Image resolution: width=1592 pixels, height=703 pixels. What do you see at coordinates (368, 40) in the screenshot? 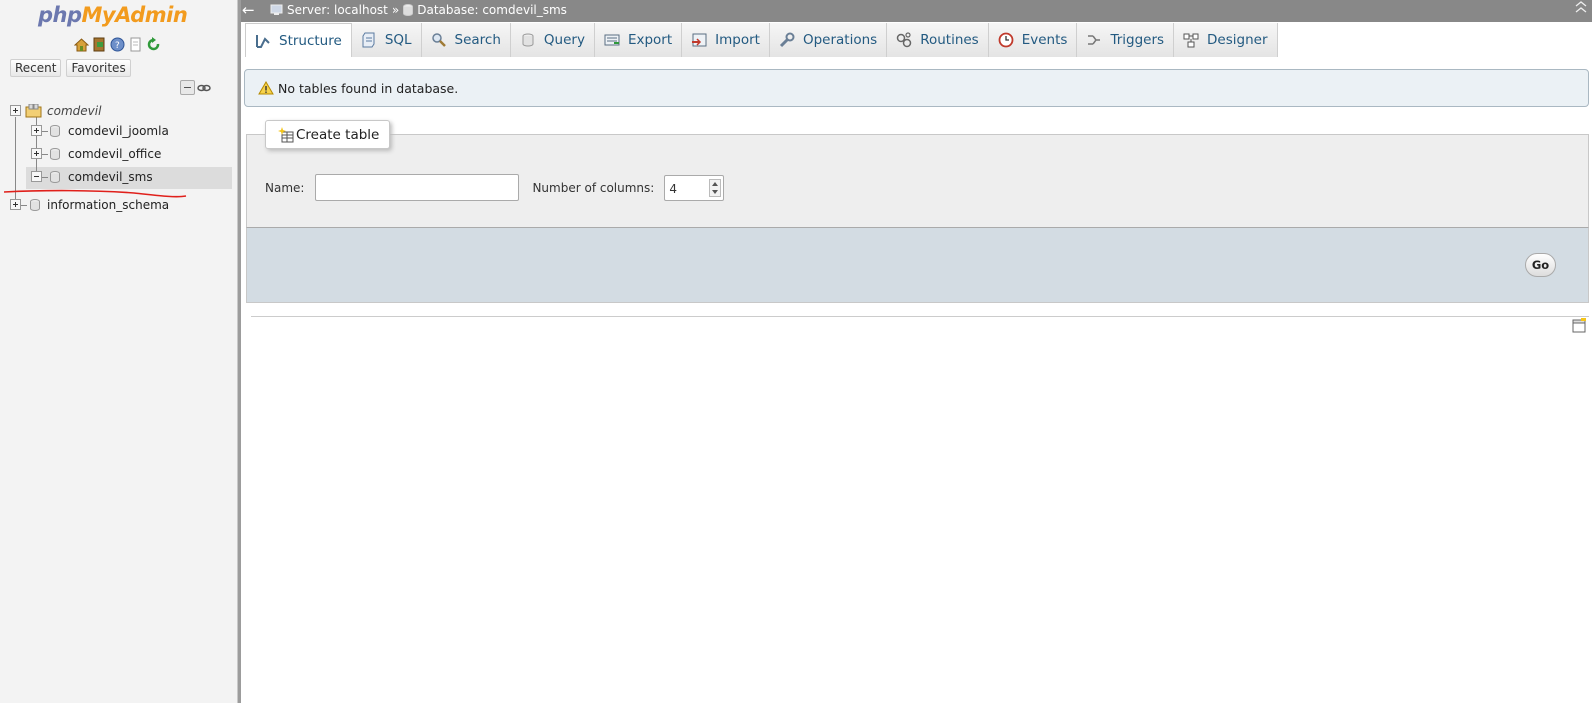
I see `sql-icon` at bounding box center [368, 40].